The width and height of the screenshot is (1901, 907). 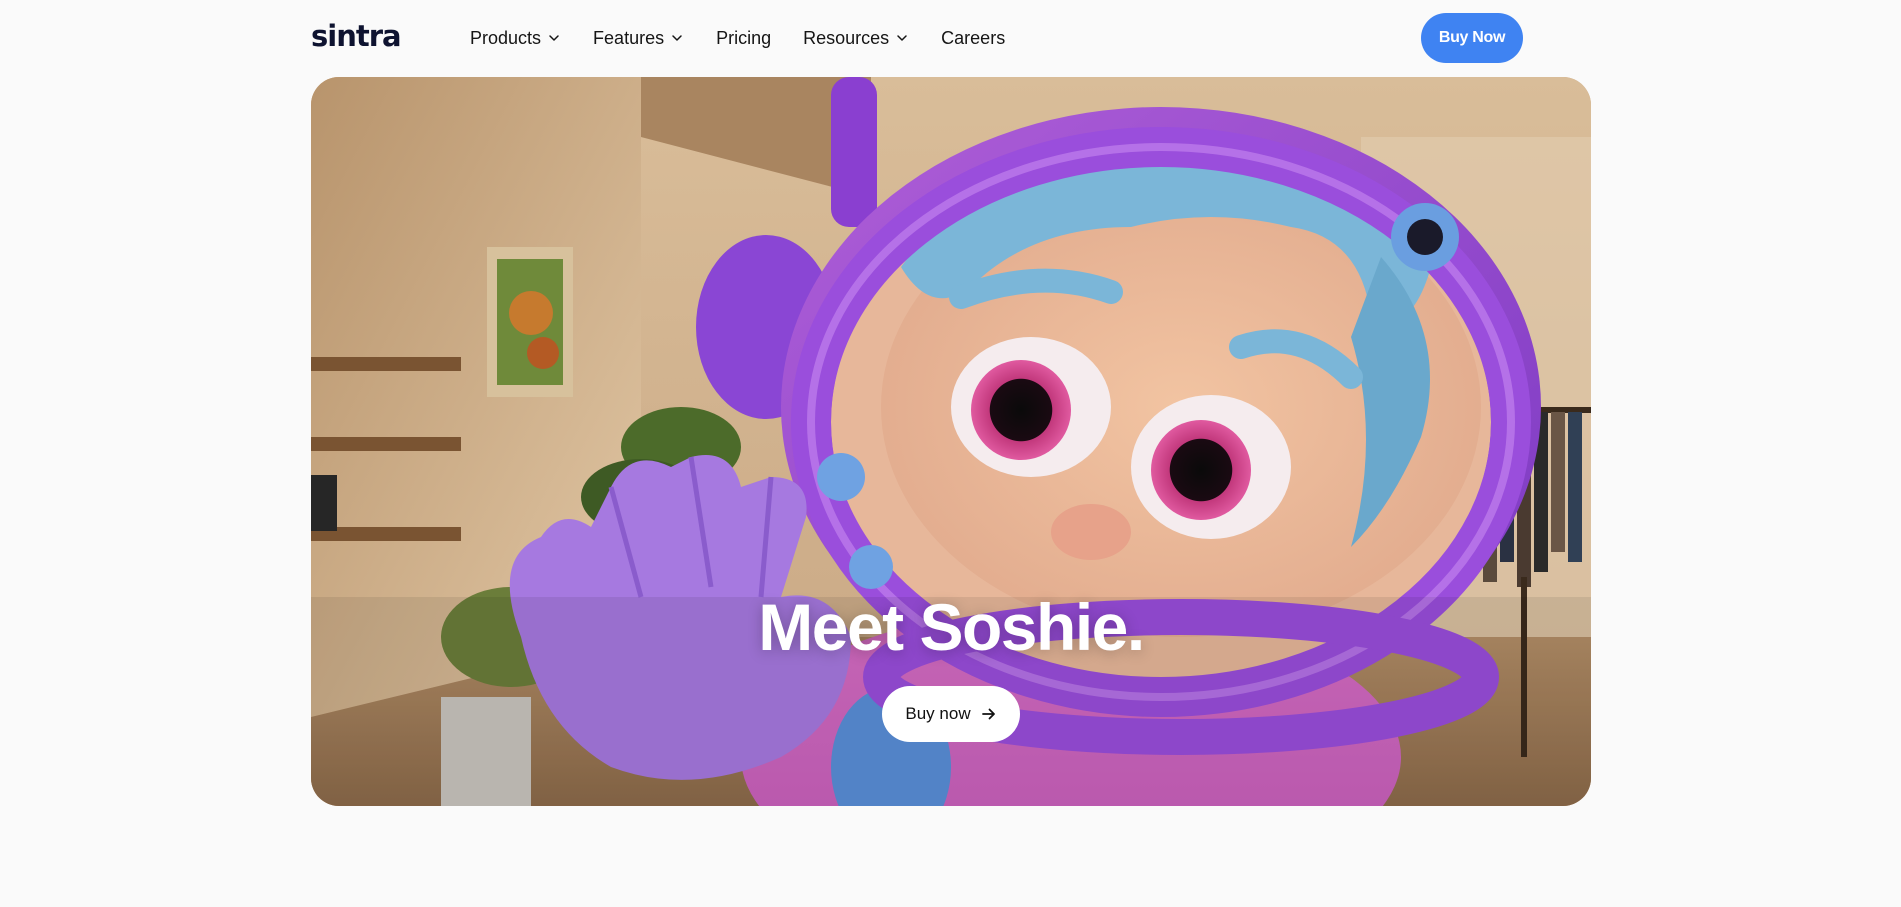 I want to click on nav-item-label: Products, so click(x=506, y=37).